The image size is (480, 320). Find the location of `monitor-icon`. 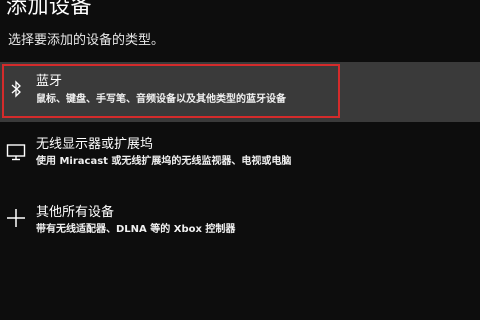

monitor-icon is located at coordinates (16, 152).